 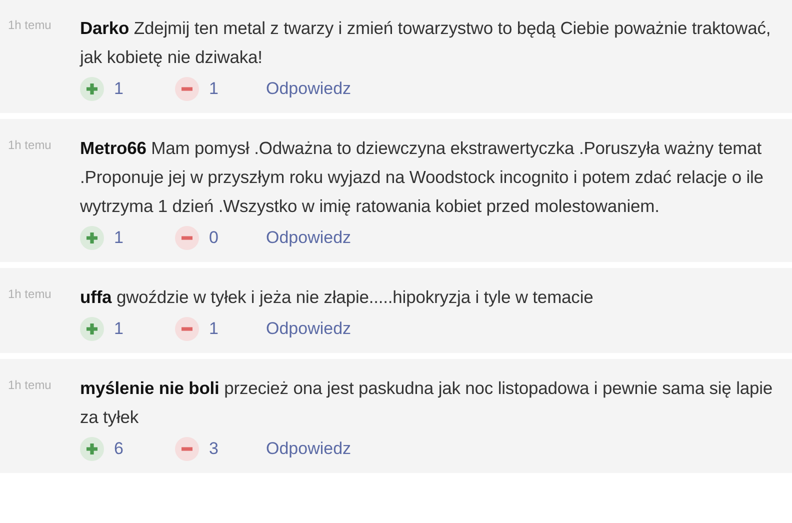 What do you see at coordinates (337, 297) in the screenshot?
I see `comment-text: uffa gwoździe w tyłek i jeża nie złapie.....hipokryzja i tyle w temacie` at bounding box center [337, 297].